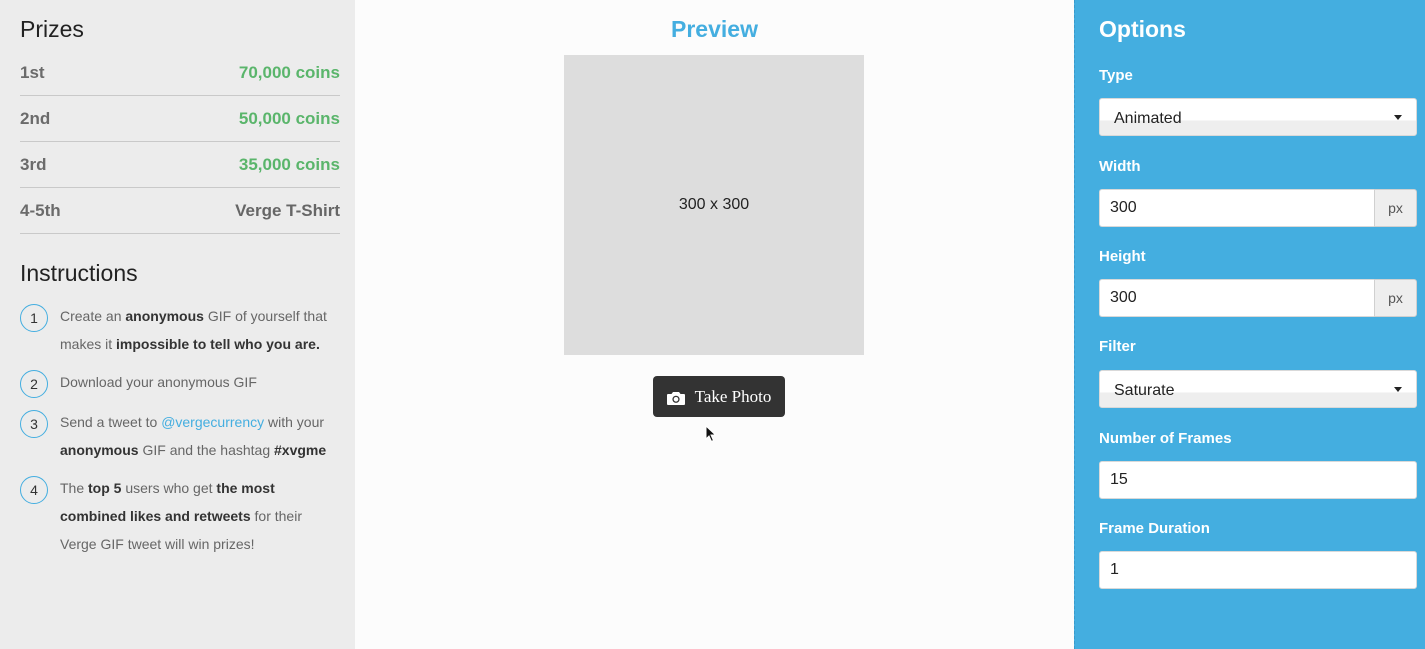  What do you see at coordinates (1258, 570) in the screenshot?
I see `duration-input: 1` at bounding box center [1258, 570].